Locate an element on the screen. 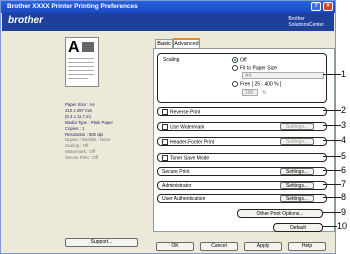 Image resolution: width=350 pixels, height=254 pixels. ok-button: OK is located at coordinates (175, 246).